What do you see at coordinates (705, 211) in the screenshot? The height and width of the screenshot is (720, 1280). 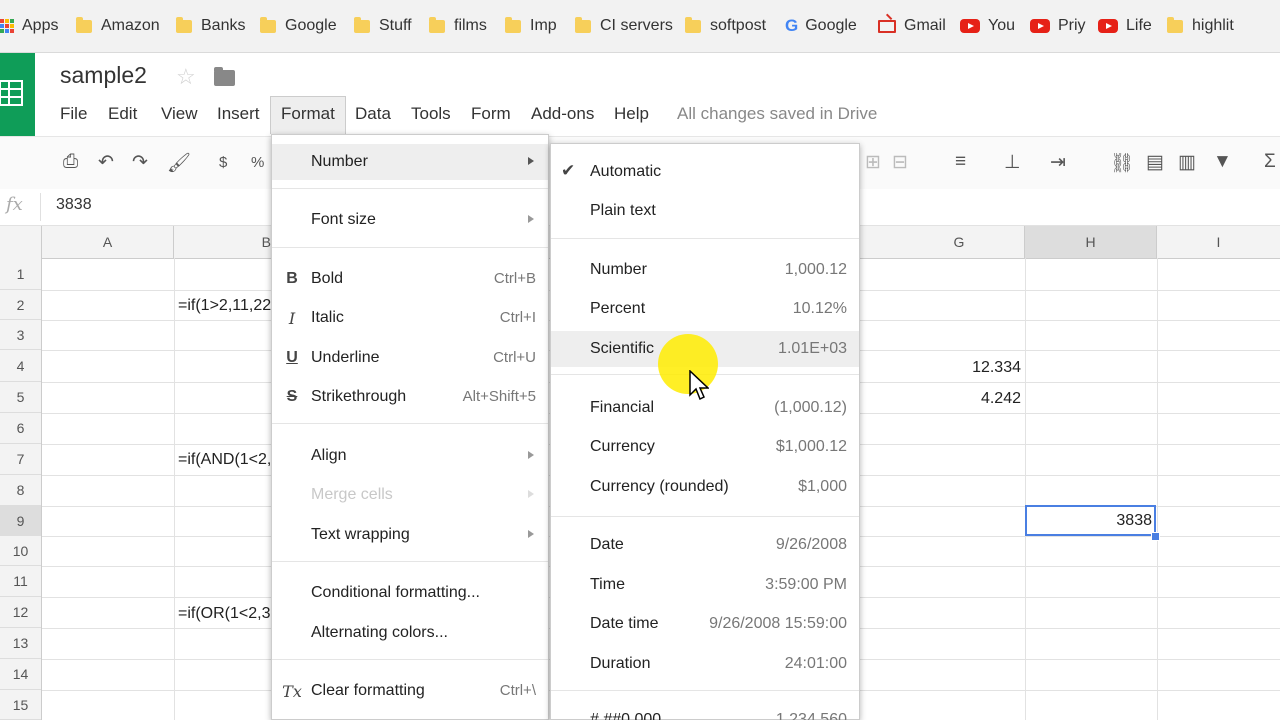 I see `number-format-plain-text: Plain text` at bounding box center [705, 211].